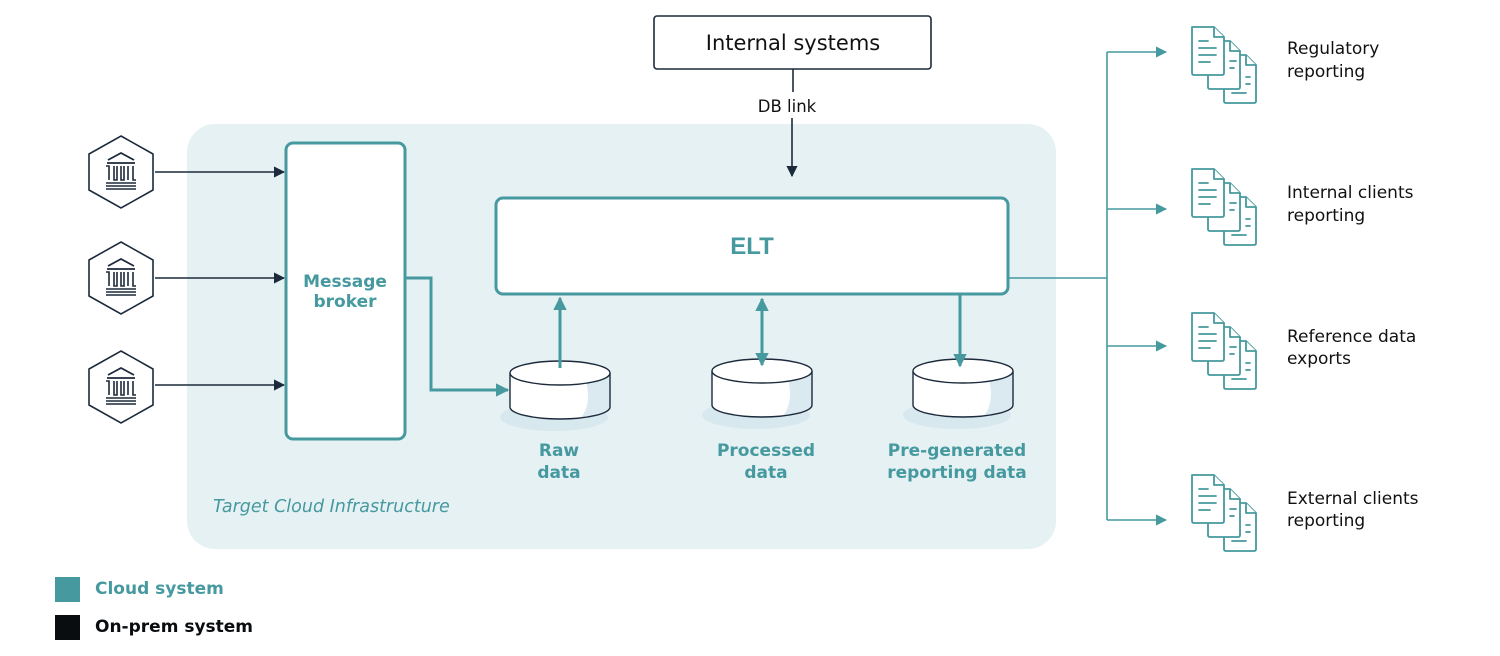  What do you see at coordinates (958, 394) in the screenshot?
I see `pregenerated-data-store` at bounding box center [958, 394].